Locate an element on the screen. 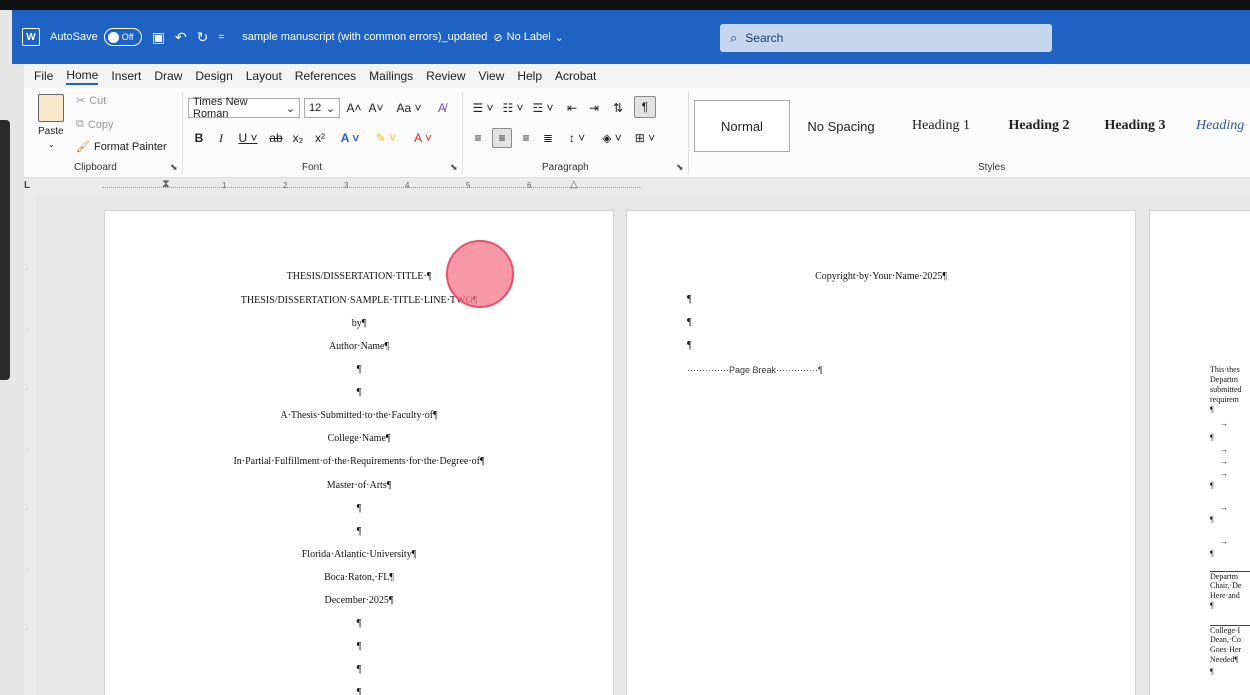  shrink-font-icon: A˅ is located at coordinates (376, 108).